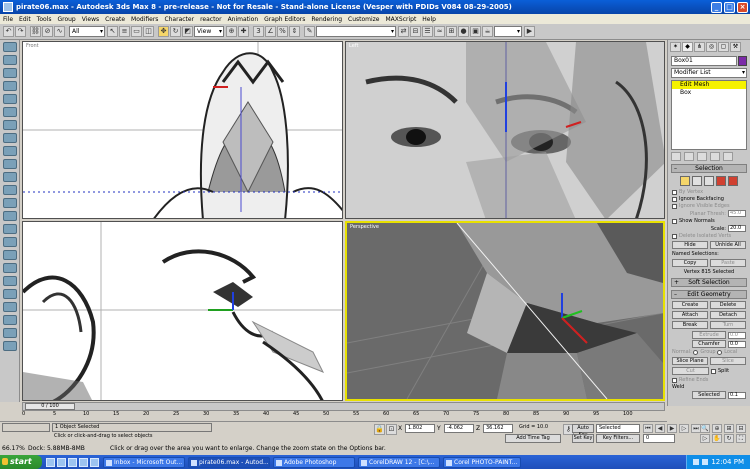 The height and width of the screenshot is (469, 750). I want to click on modify-tab-icon: ◆, so click(687, 47).